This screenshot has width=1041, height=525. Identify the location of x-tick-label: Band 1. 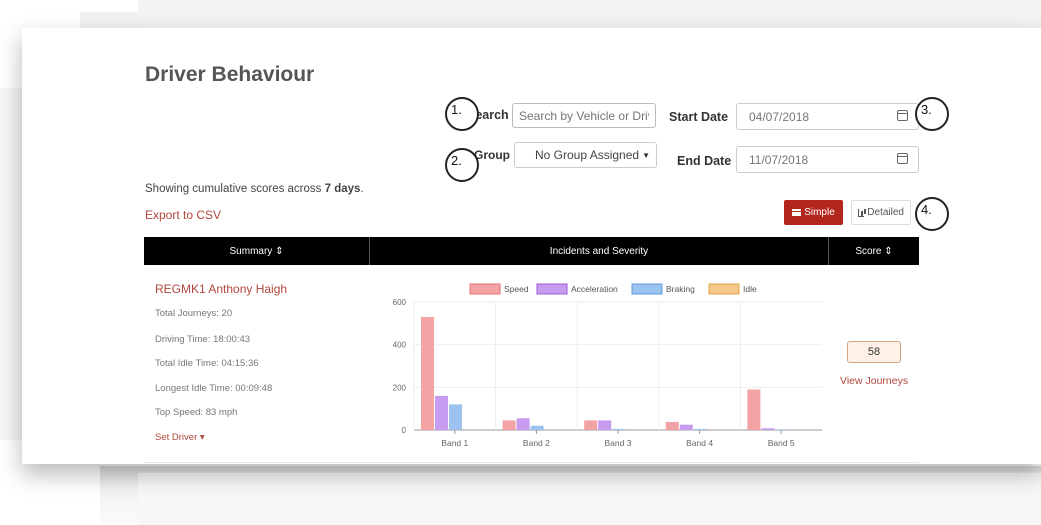
(454, 443).